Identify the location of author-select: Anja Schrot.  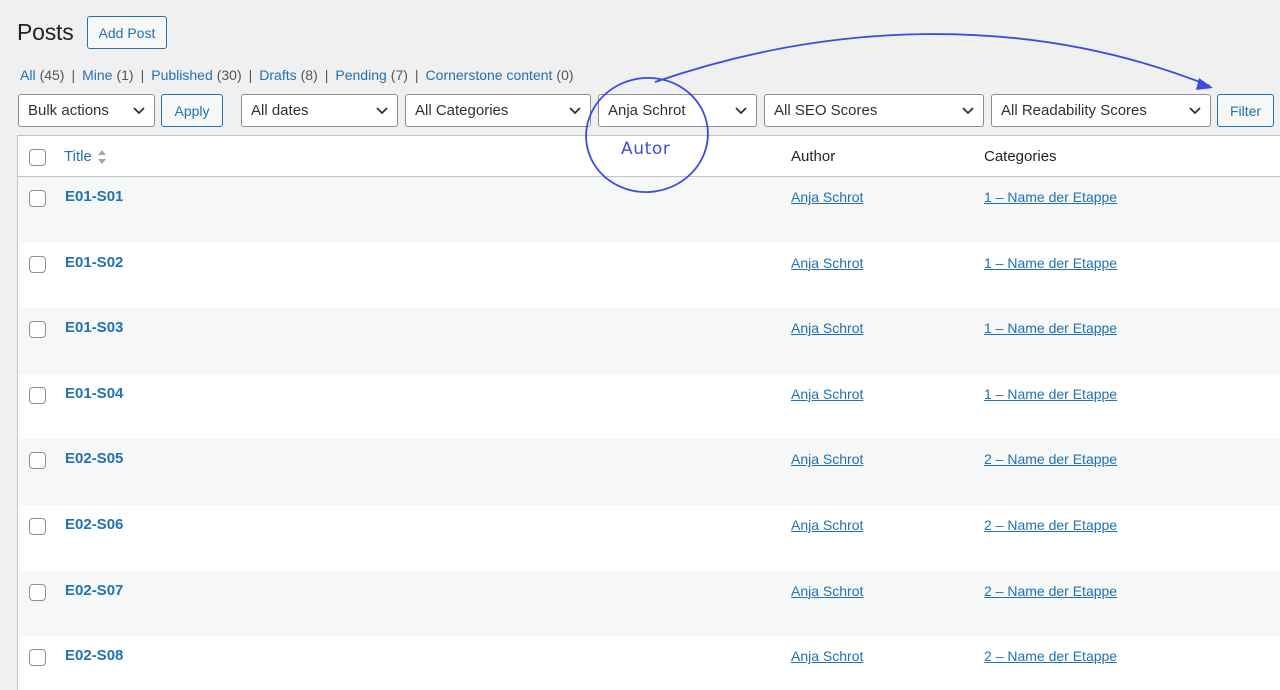
(677, 110).